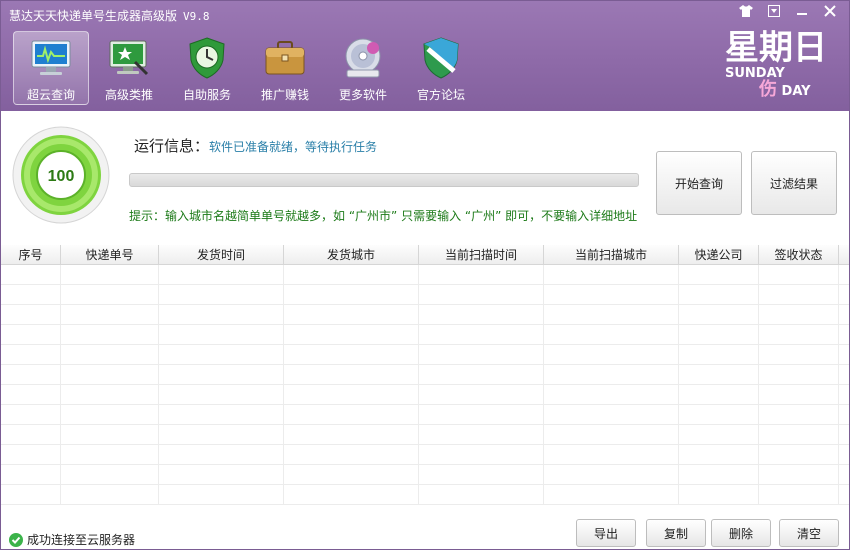  I want to click on column-header: 发货时间, so click(221, 255).